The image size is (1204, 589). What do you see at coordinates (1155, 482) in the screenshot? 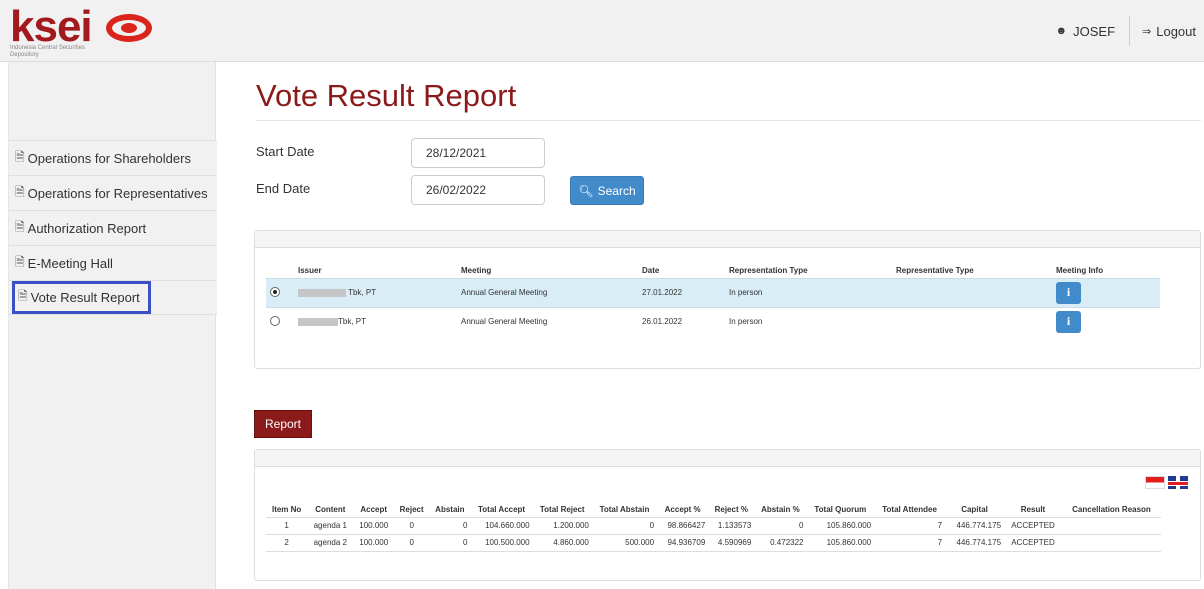
I see `indonesia-flag-icon` at bounding box center [1155, 482].